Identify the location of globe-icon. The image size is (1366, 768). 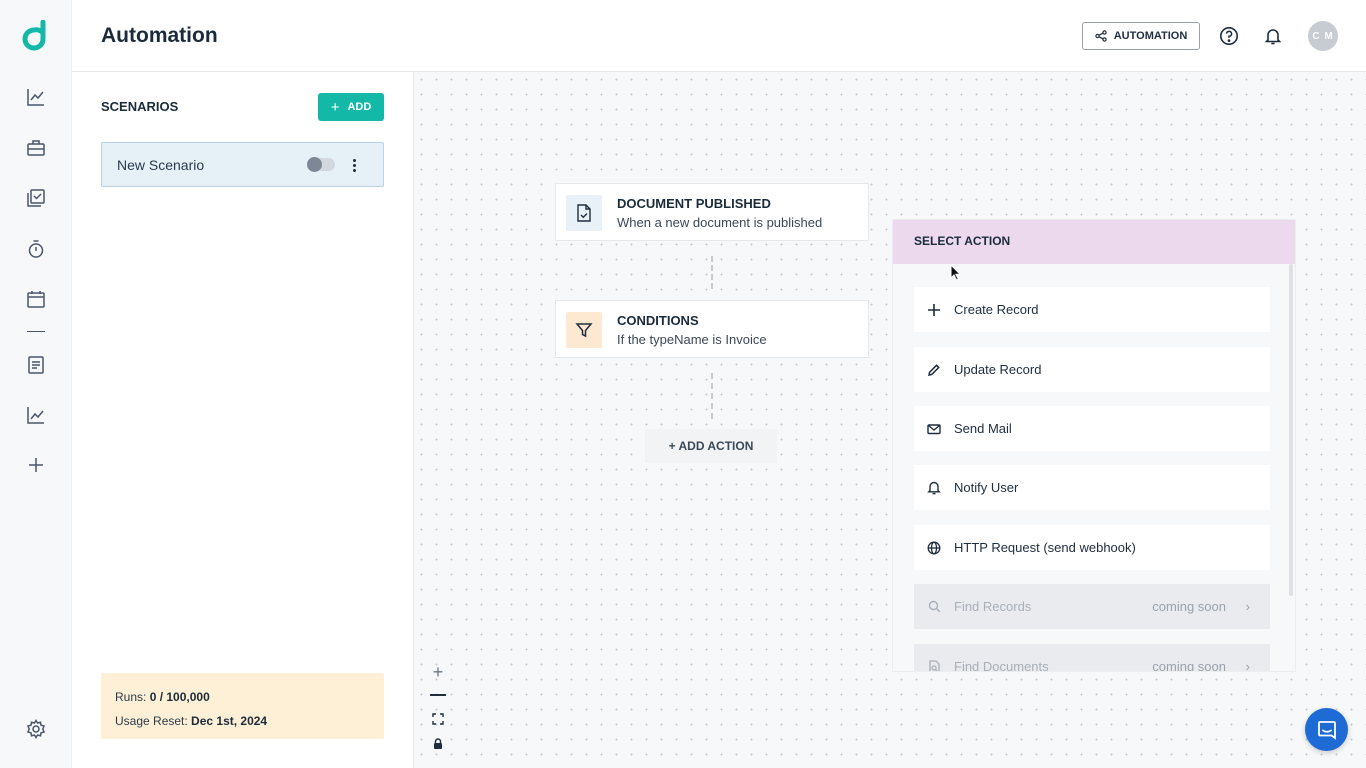
(934, 548).